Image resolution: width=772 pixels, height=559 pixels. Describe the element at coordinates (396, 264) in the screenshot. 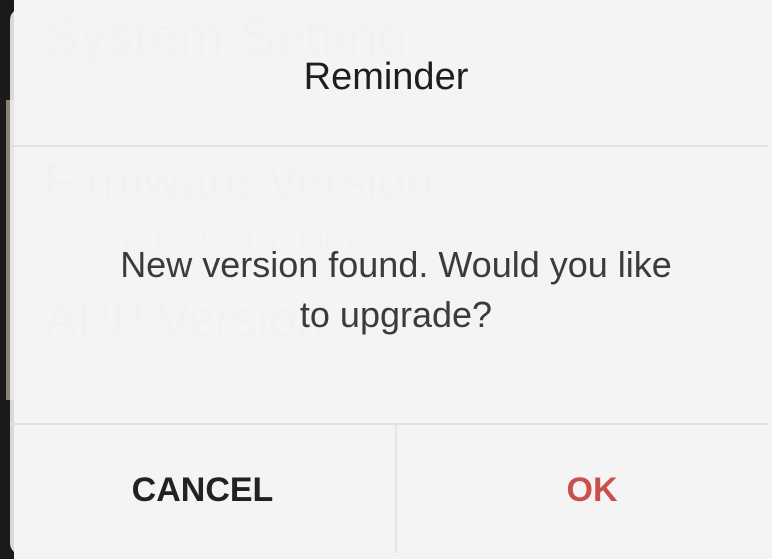

I see `dialog-message-line-1: New version found. Would you like` at that location.